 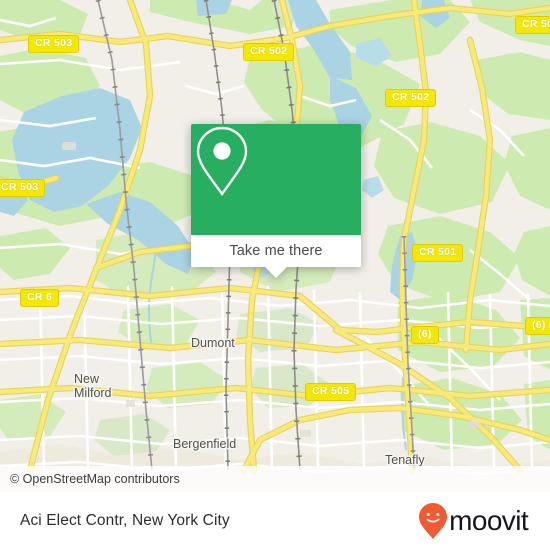 What do you see at coordinates (205, 444) in the screenshot?
I see `place-label-bergenfield: Bergenfield` at bounding box center [205, 444].